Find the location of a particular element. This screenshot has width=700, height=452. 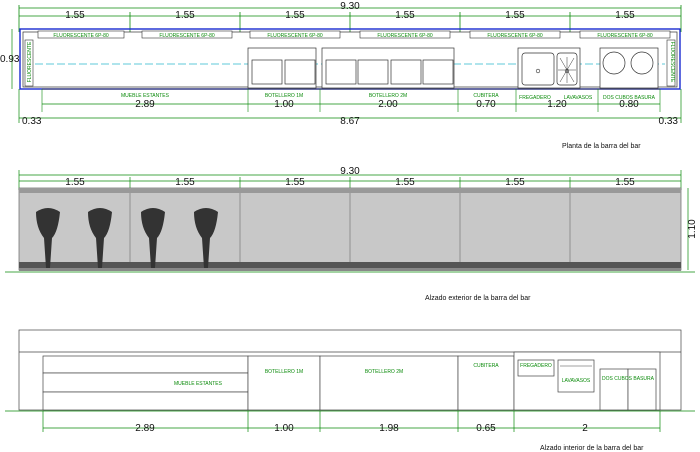

ext-module-dim-3: 1.55 is located at coordinates (295, 182).